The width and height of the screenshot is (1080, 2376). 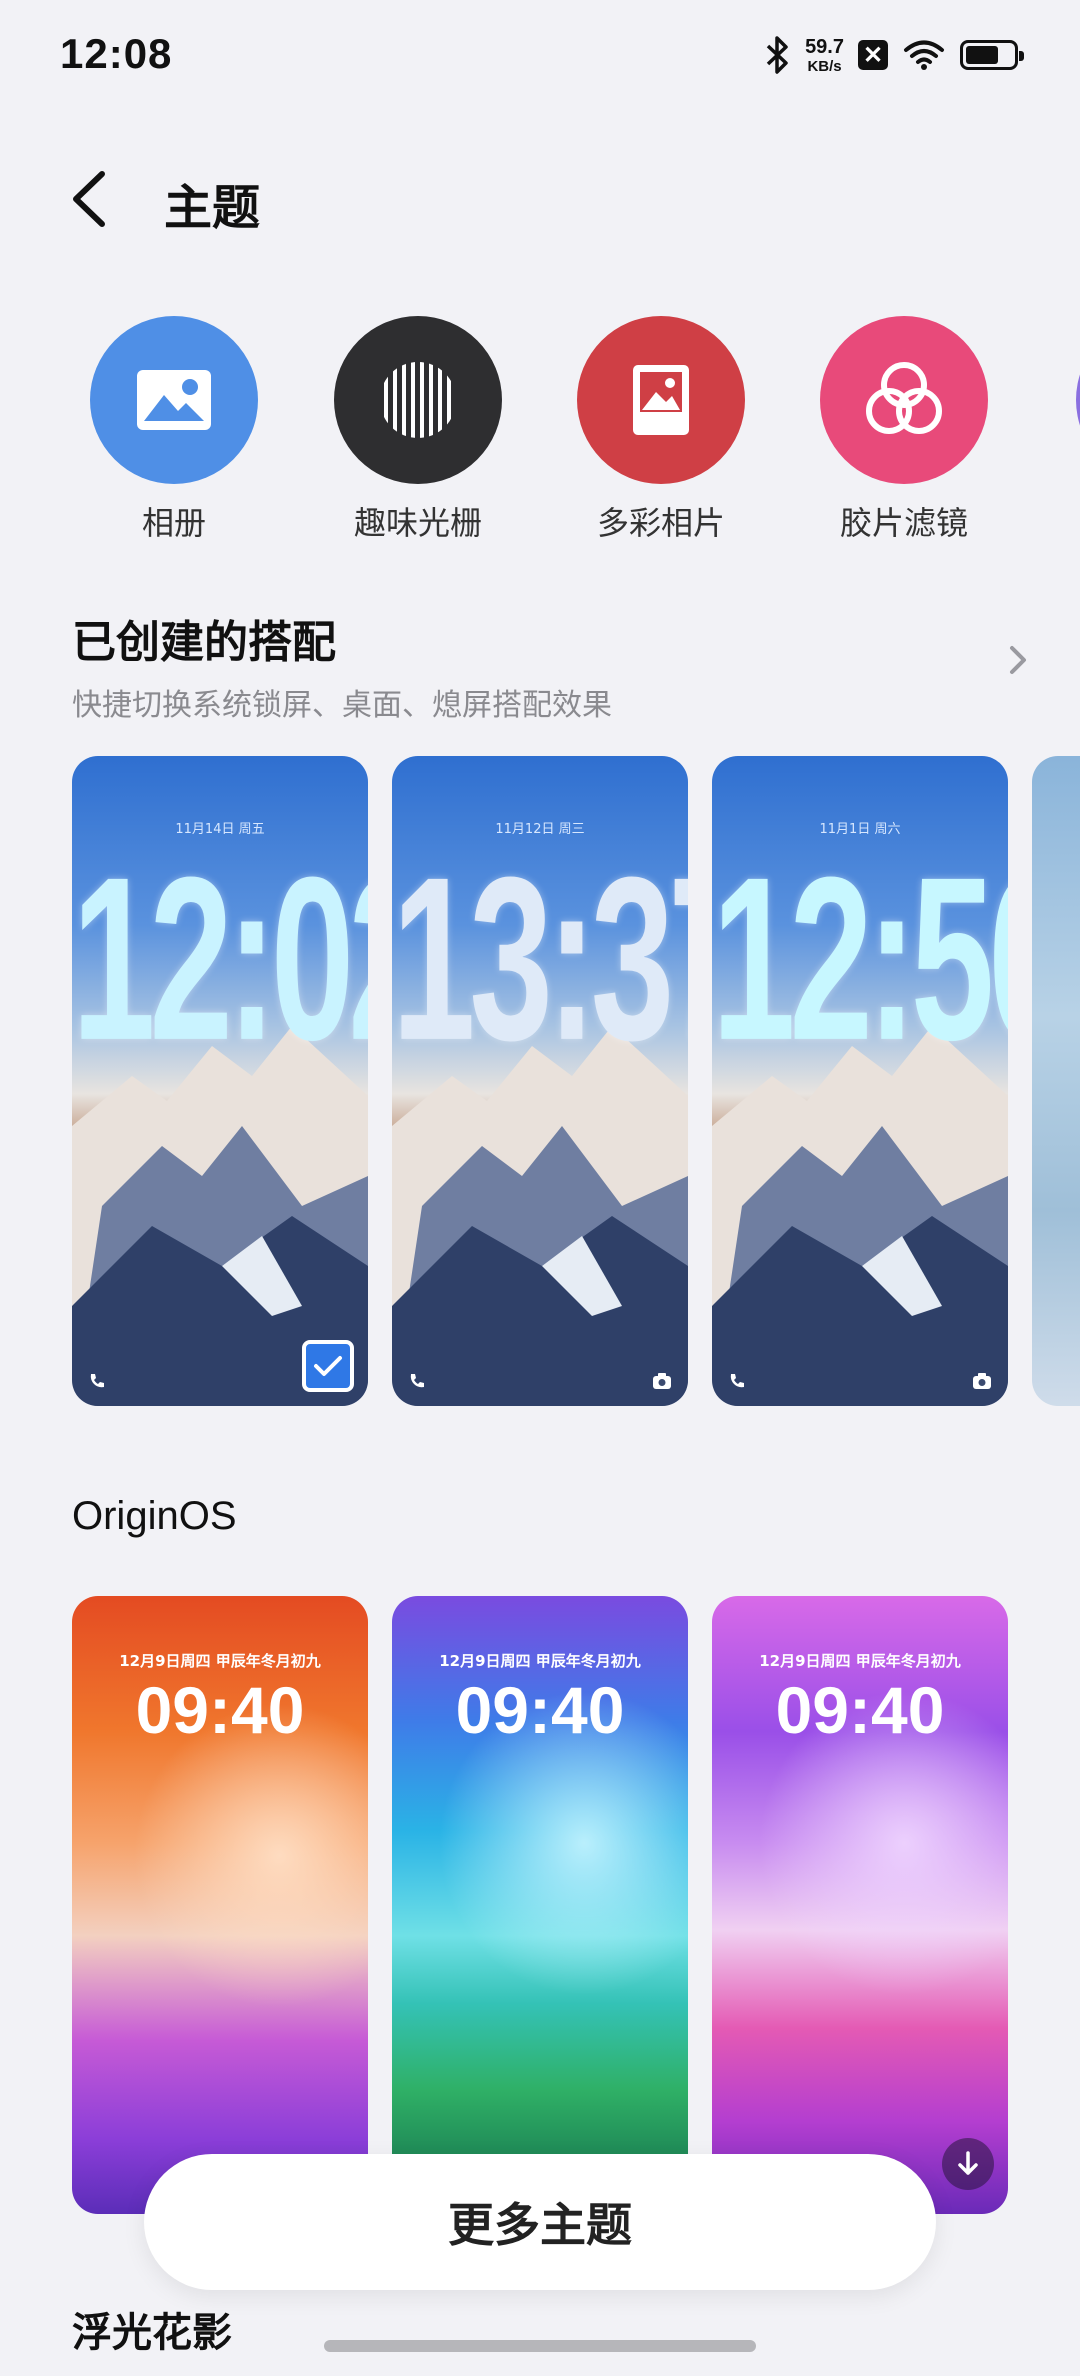 What do you see at coordinates (894, 55) in the screenshot?
I see `status-icons: 59.7 KB/s ✕` at bounding box center [894, 55].